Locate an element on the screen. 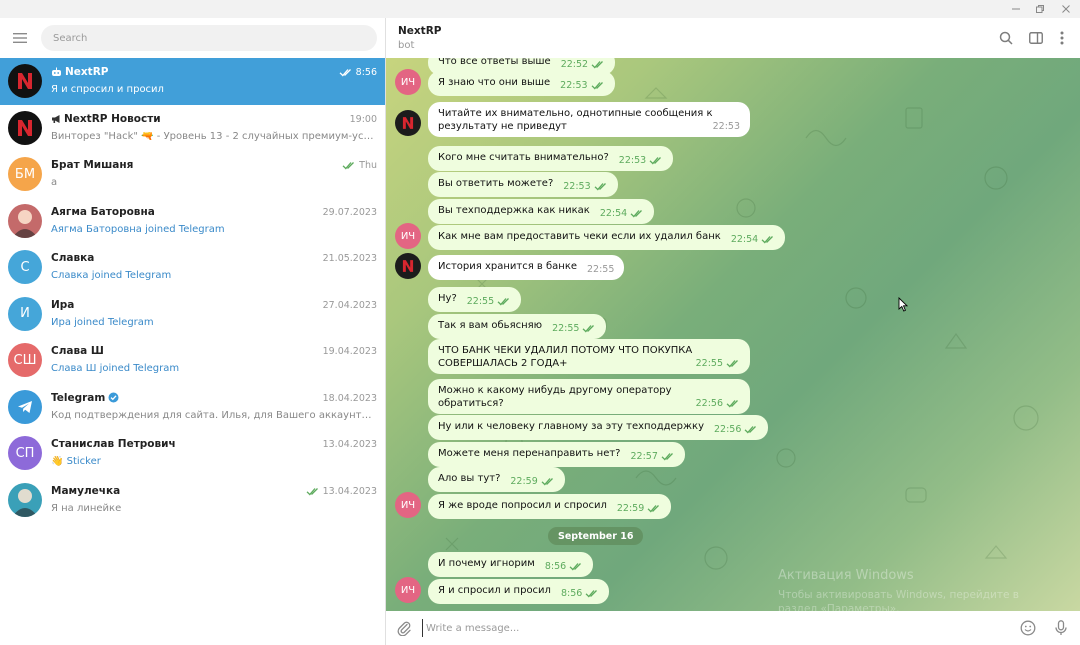 This screenshot has height=645, width=1080. message-time: 22:59 is located at coordinates (524, 481).